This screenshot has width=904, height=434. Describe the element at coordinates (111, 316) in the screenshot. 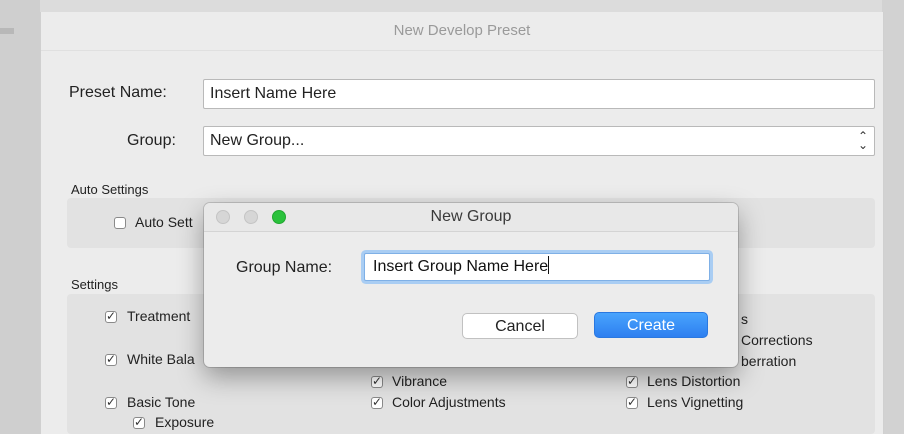

I see `treatment-checkbox` at that location.